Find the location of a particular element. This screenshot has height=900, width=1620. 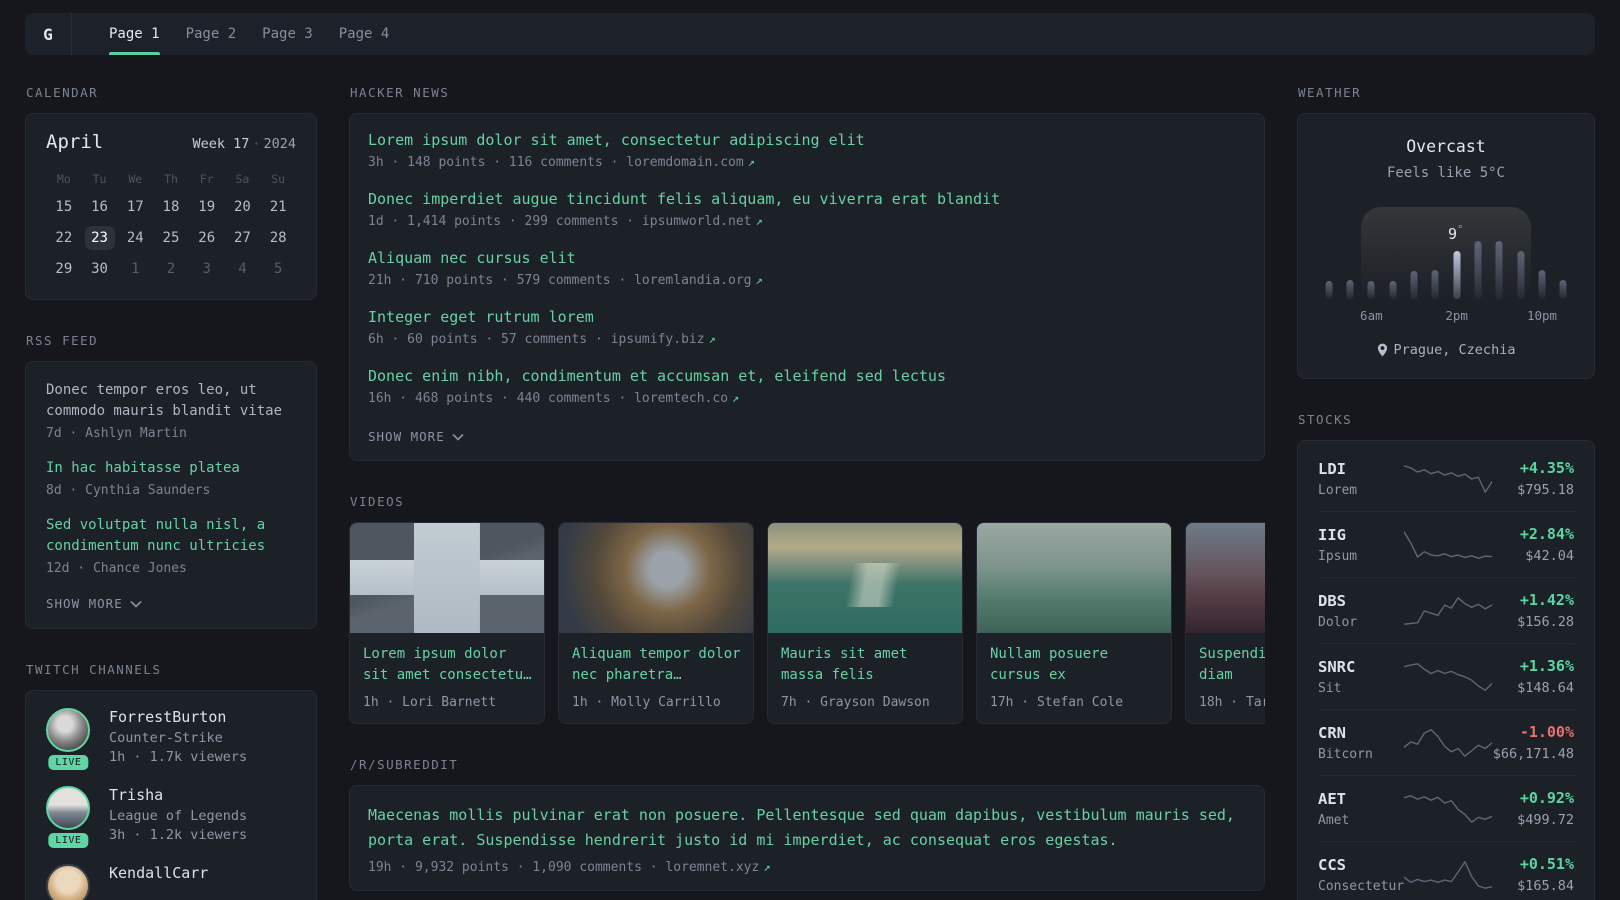

weather-location-text: Prague, Czechia is located at coordinates (1454, 350).